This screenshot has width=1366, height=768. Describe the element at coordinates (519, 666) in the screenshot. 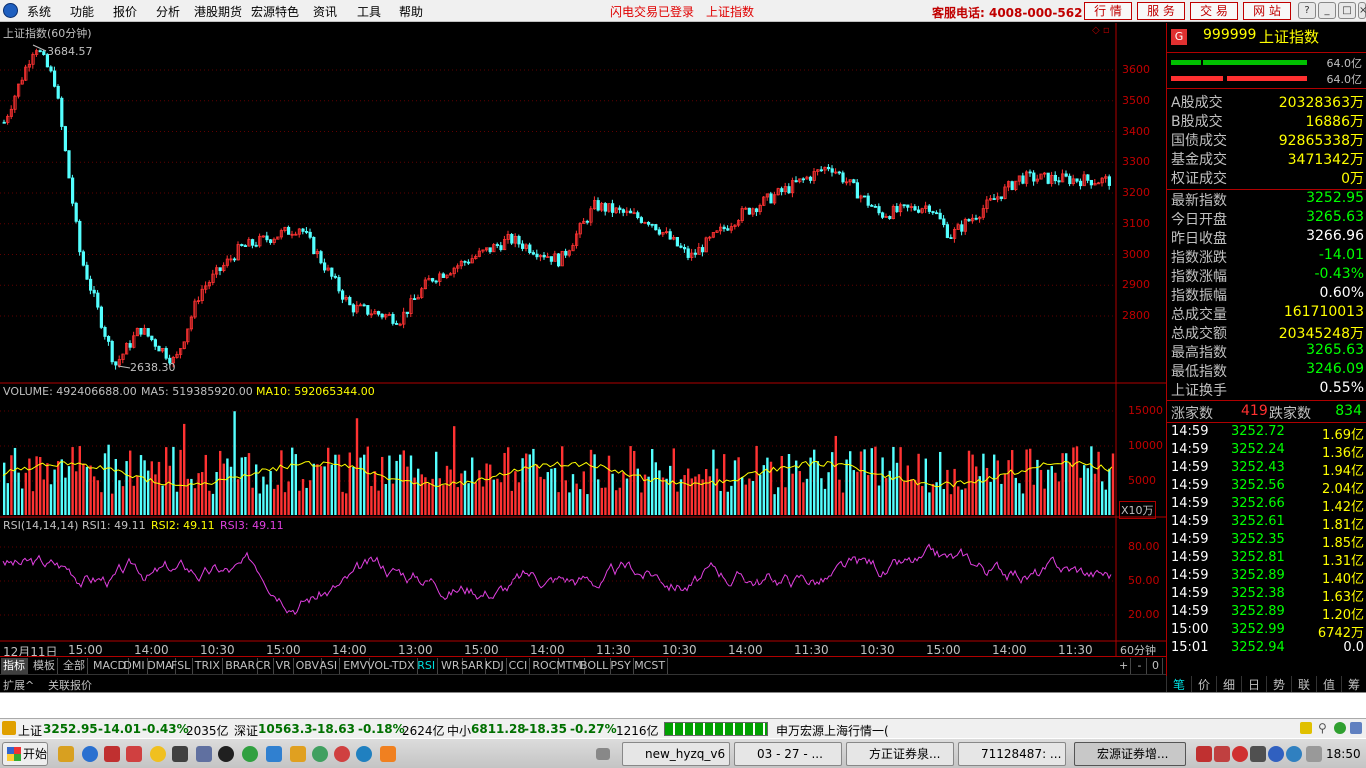

I see `indicator-tab-cci: CCI` at that location.